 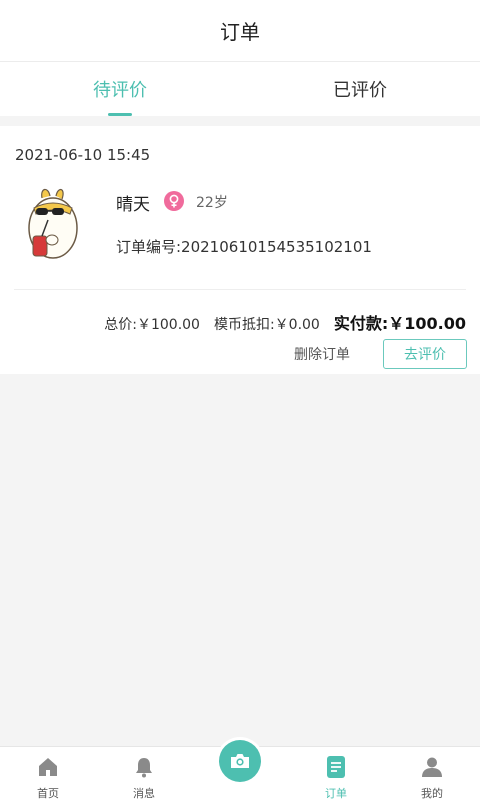 I want to click on review-button: 去评价, so click(x=425, y=354).